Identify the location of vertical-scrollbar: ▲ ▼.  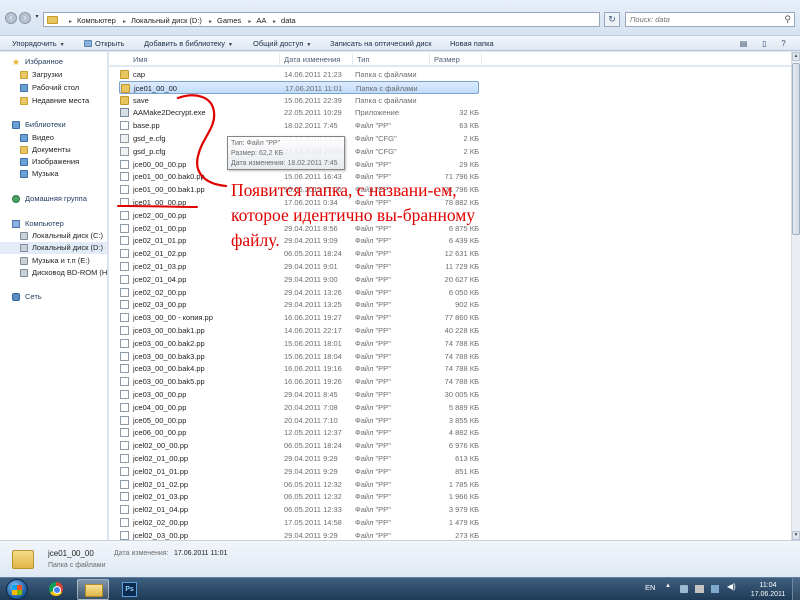
(795, 296).